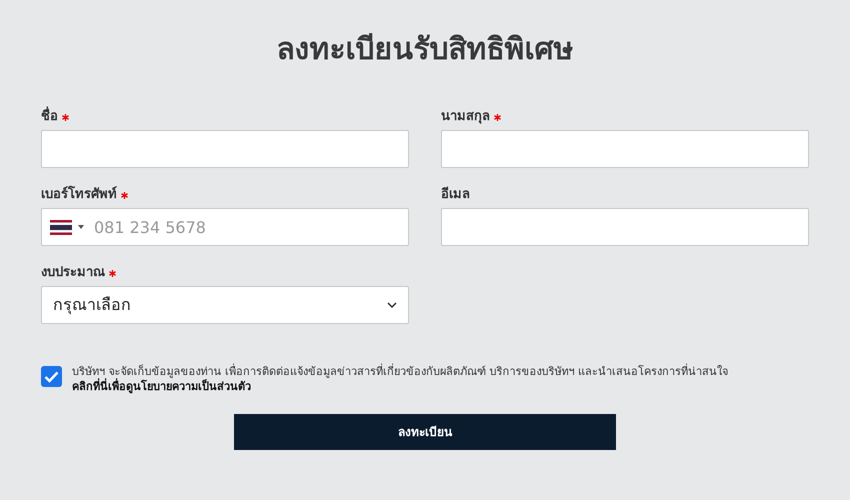 The width and height of the screenshot is (850, 500). What do you see at coordinates (161, 386) in the screenshot?
I see `privacy-policy-link: คลิกที่นี่เพื่อดูนโยบายความเป็นส่วนตัว` at bounding box center [161, 386].